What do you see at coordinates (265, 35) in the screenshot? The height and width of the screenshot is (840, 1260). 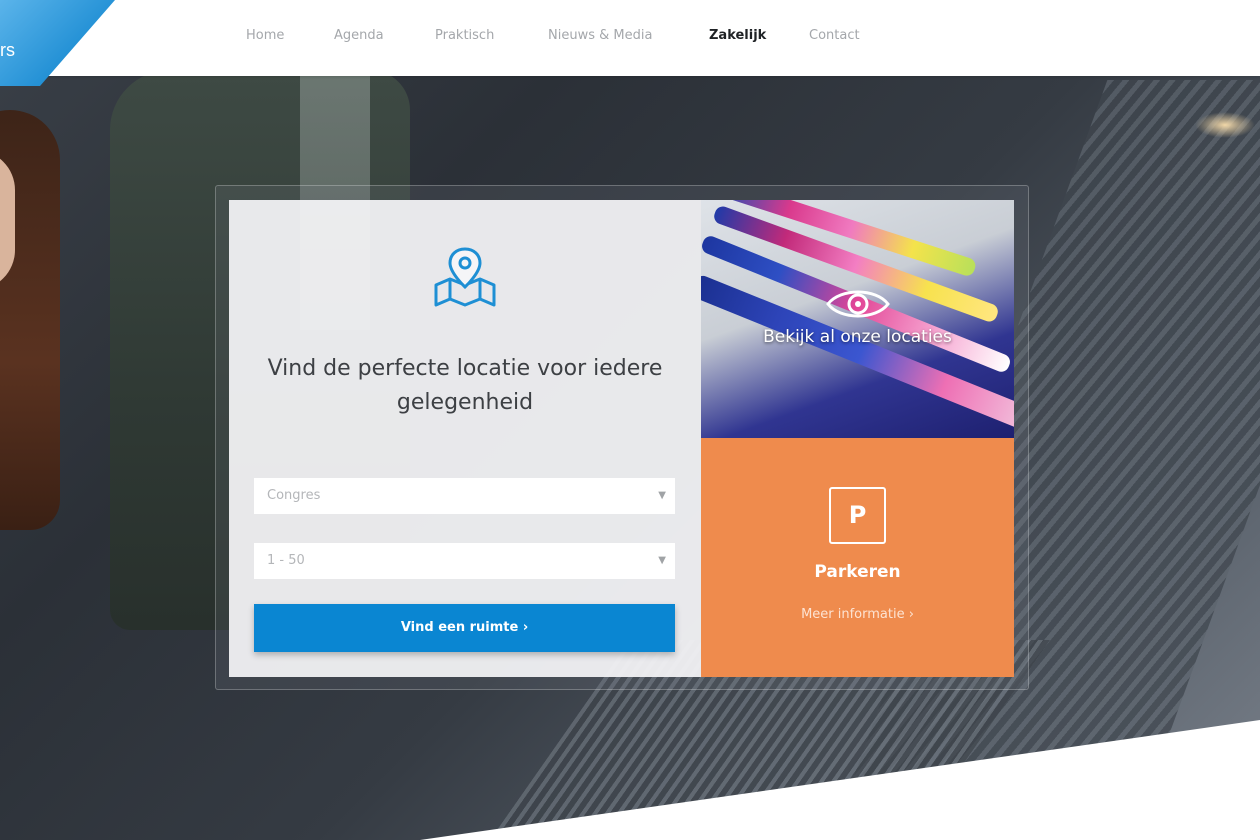 I see `nav-item-home: Home` at bounding box center [265, 35].